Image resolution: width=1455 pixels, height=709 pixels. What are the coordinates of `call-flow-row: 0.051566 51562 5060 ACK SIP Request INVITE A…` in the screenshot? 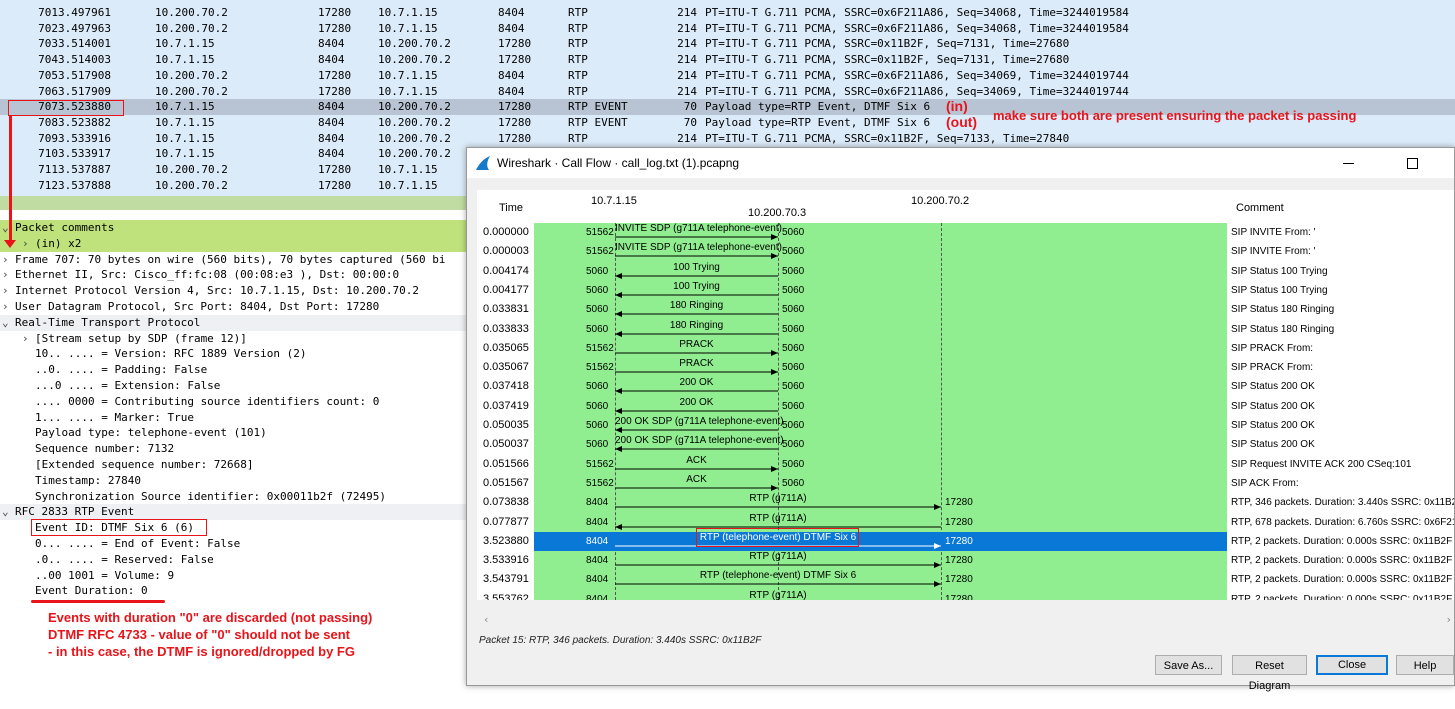 It's located at (965, 464).